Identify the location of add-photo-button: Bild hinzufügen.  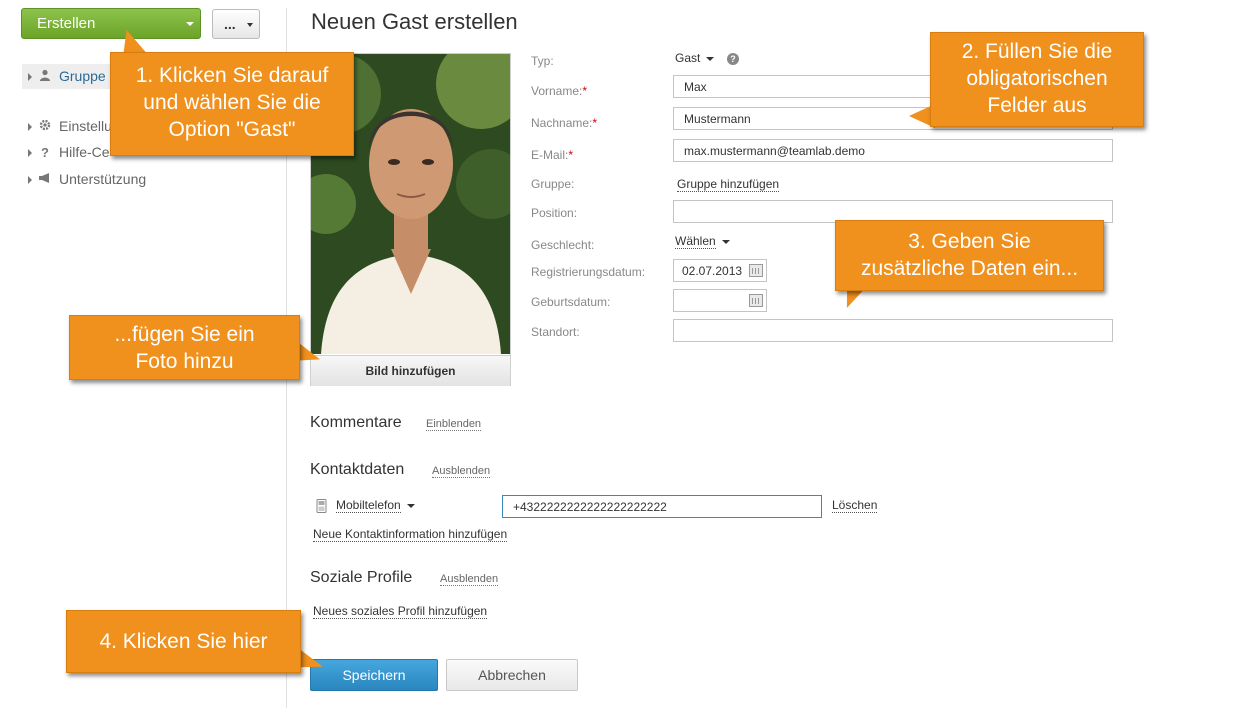
(410, 370).